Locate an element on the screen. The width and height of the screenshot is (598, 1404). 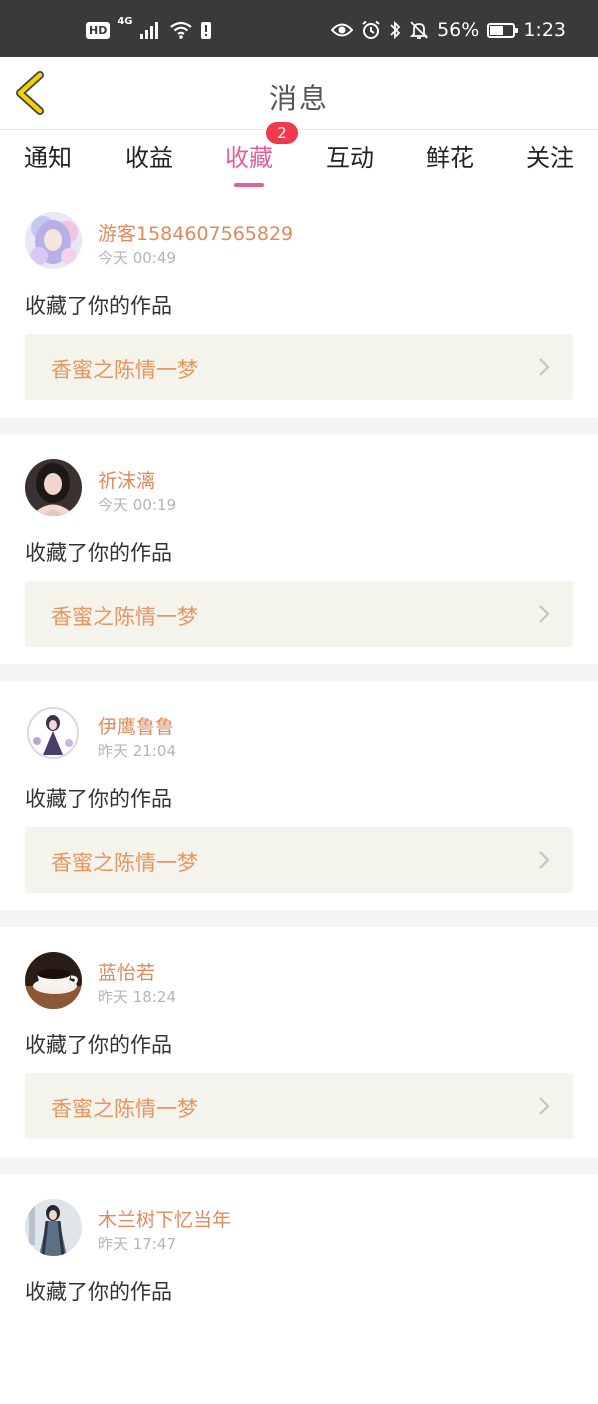
user-name: 伊鹰鲁鲁 is located at coordinates (136, 725).